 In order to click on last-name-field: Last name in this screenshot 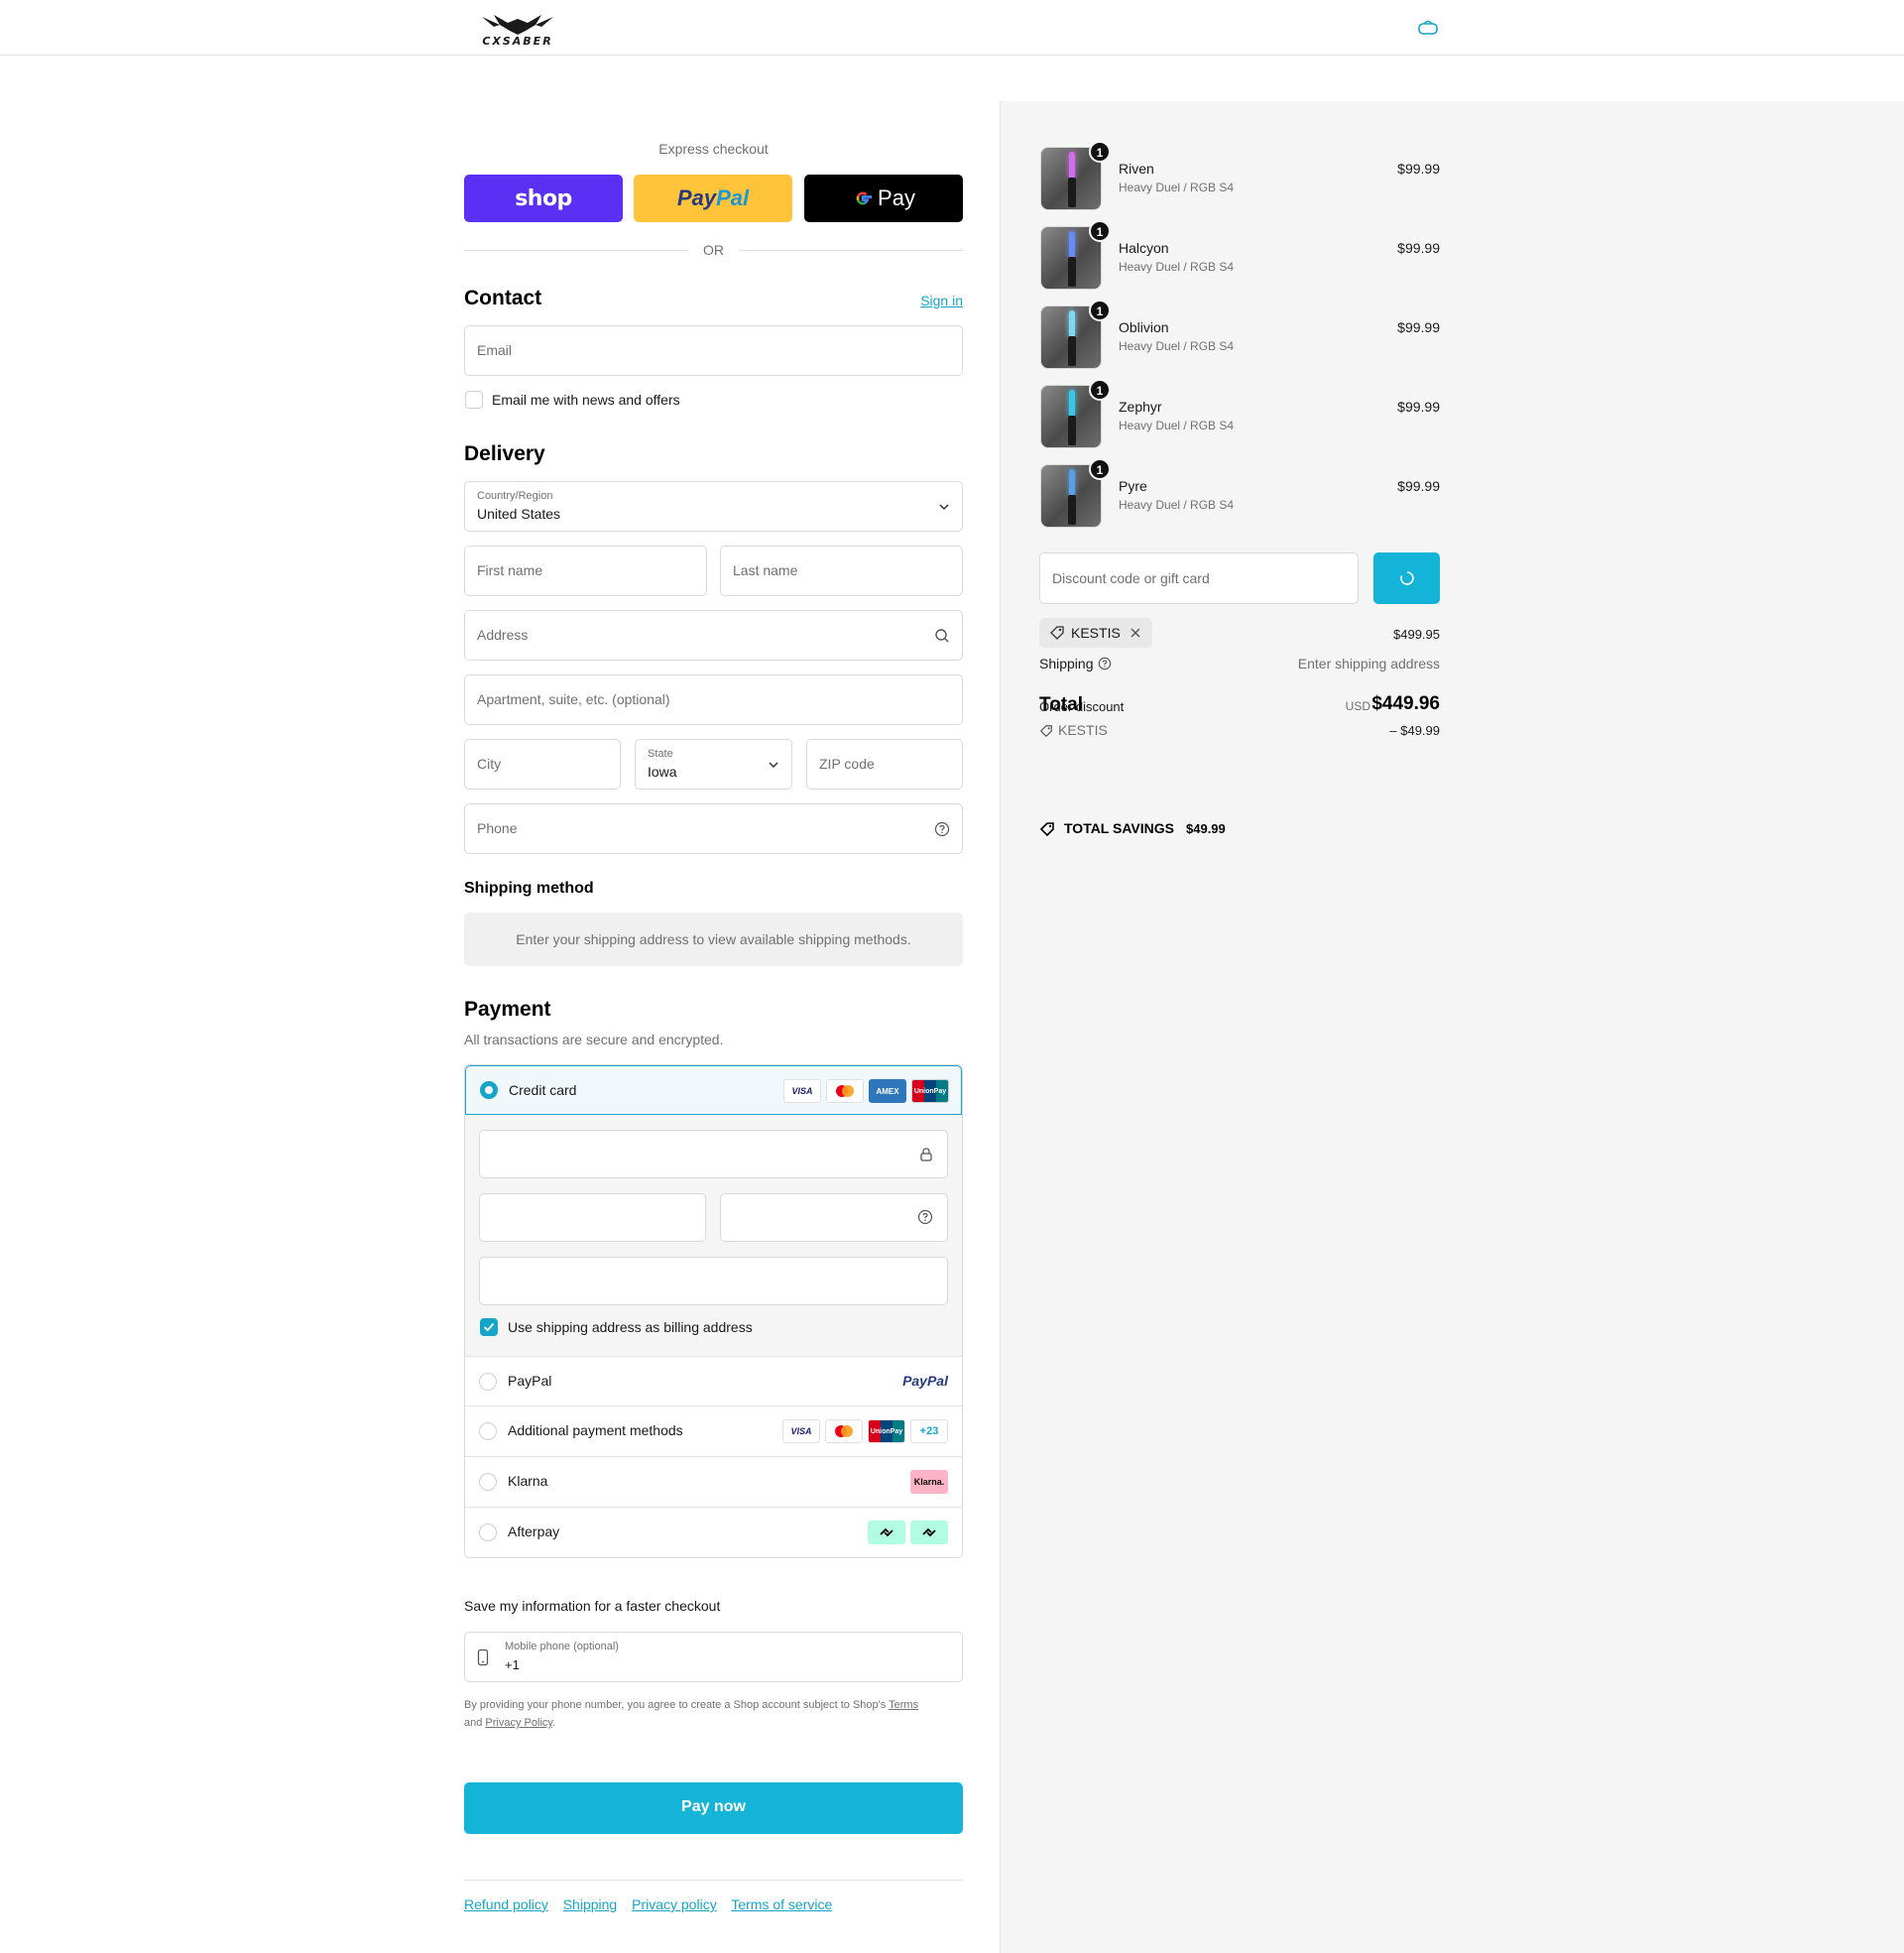, I will do `click(841, 571)`.